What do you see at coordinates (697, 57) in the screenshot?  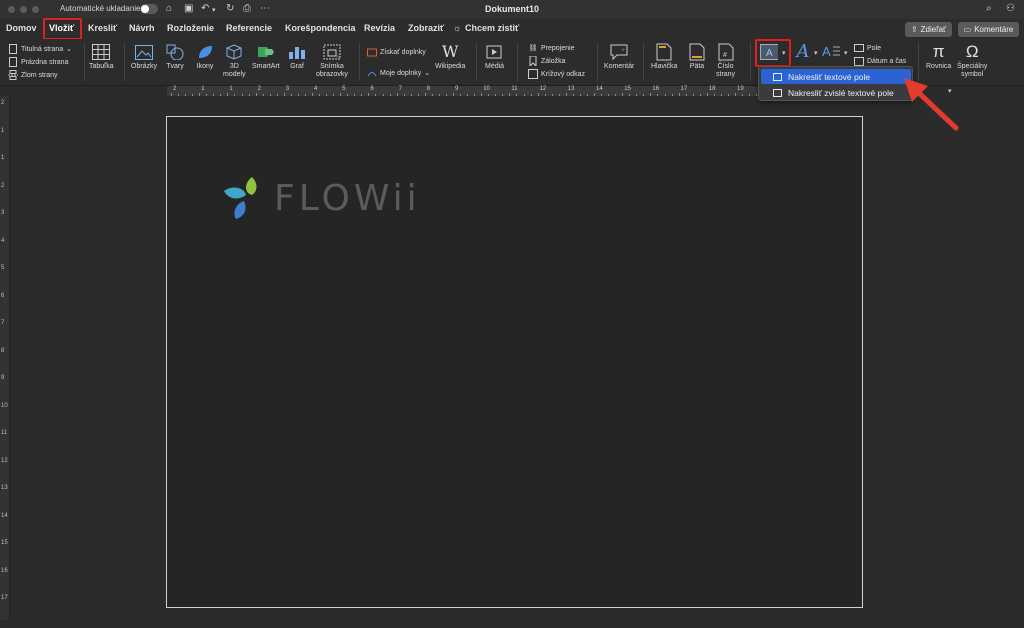 I see `footer-button: Päta` at bounding box center [697, 57].